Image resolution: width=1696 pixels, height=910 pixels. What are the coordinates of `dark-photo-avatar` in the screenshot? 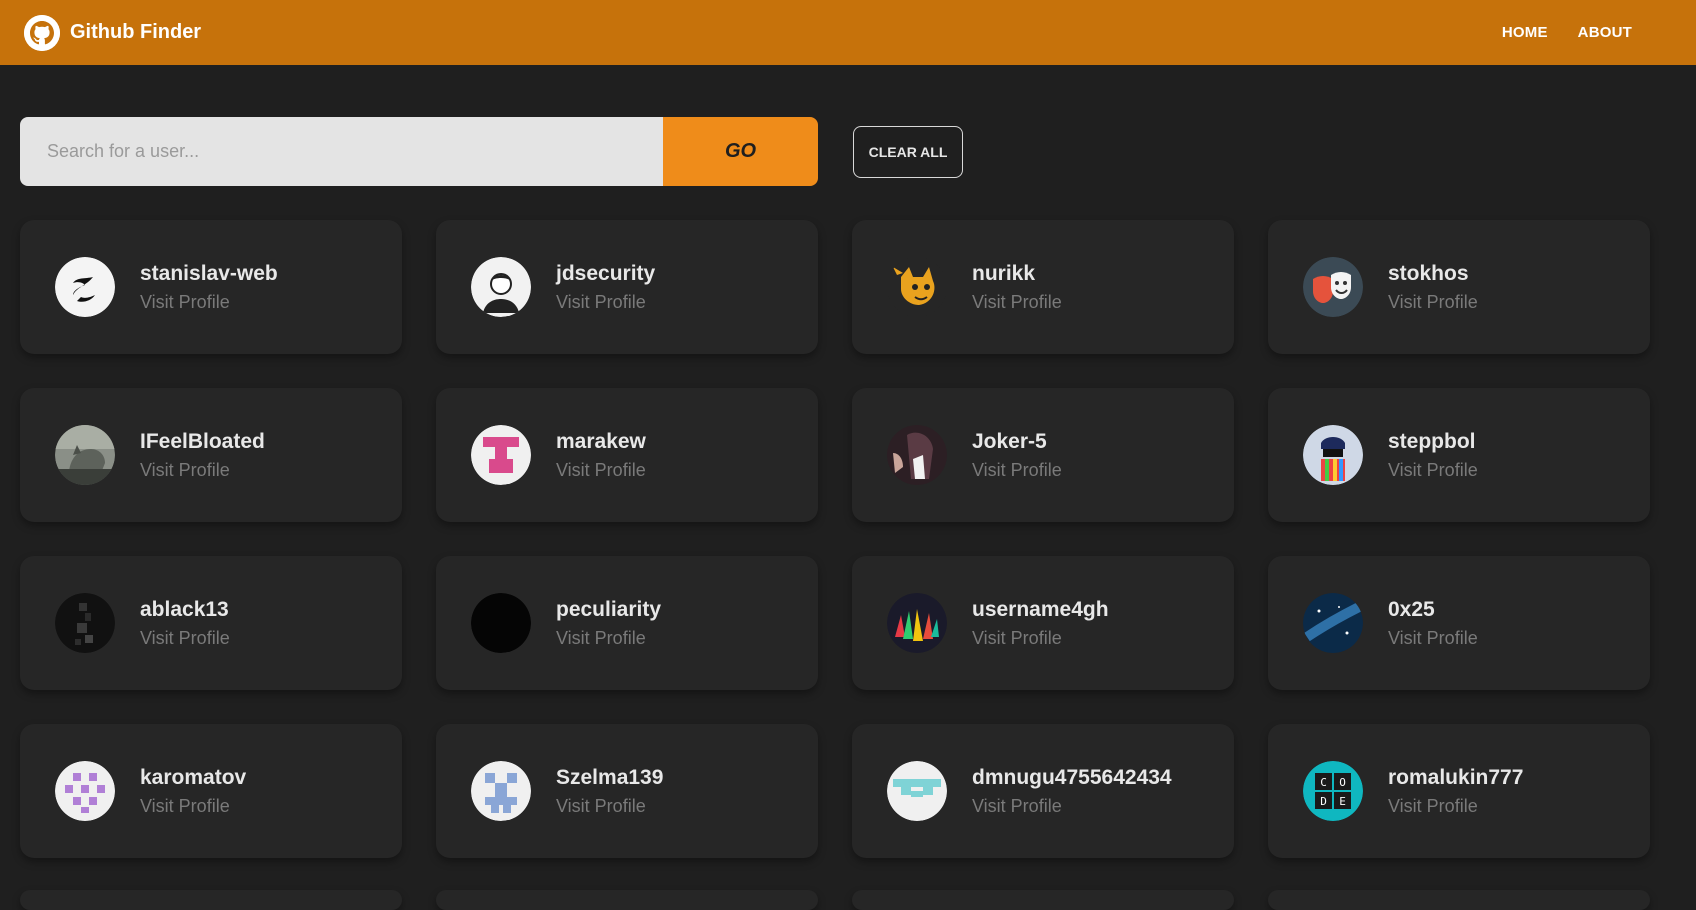 It's located at (85, 623).